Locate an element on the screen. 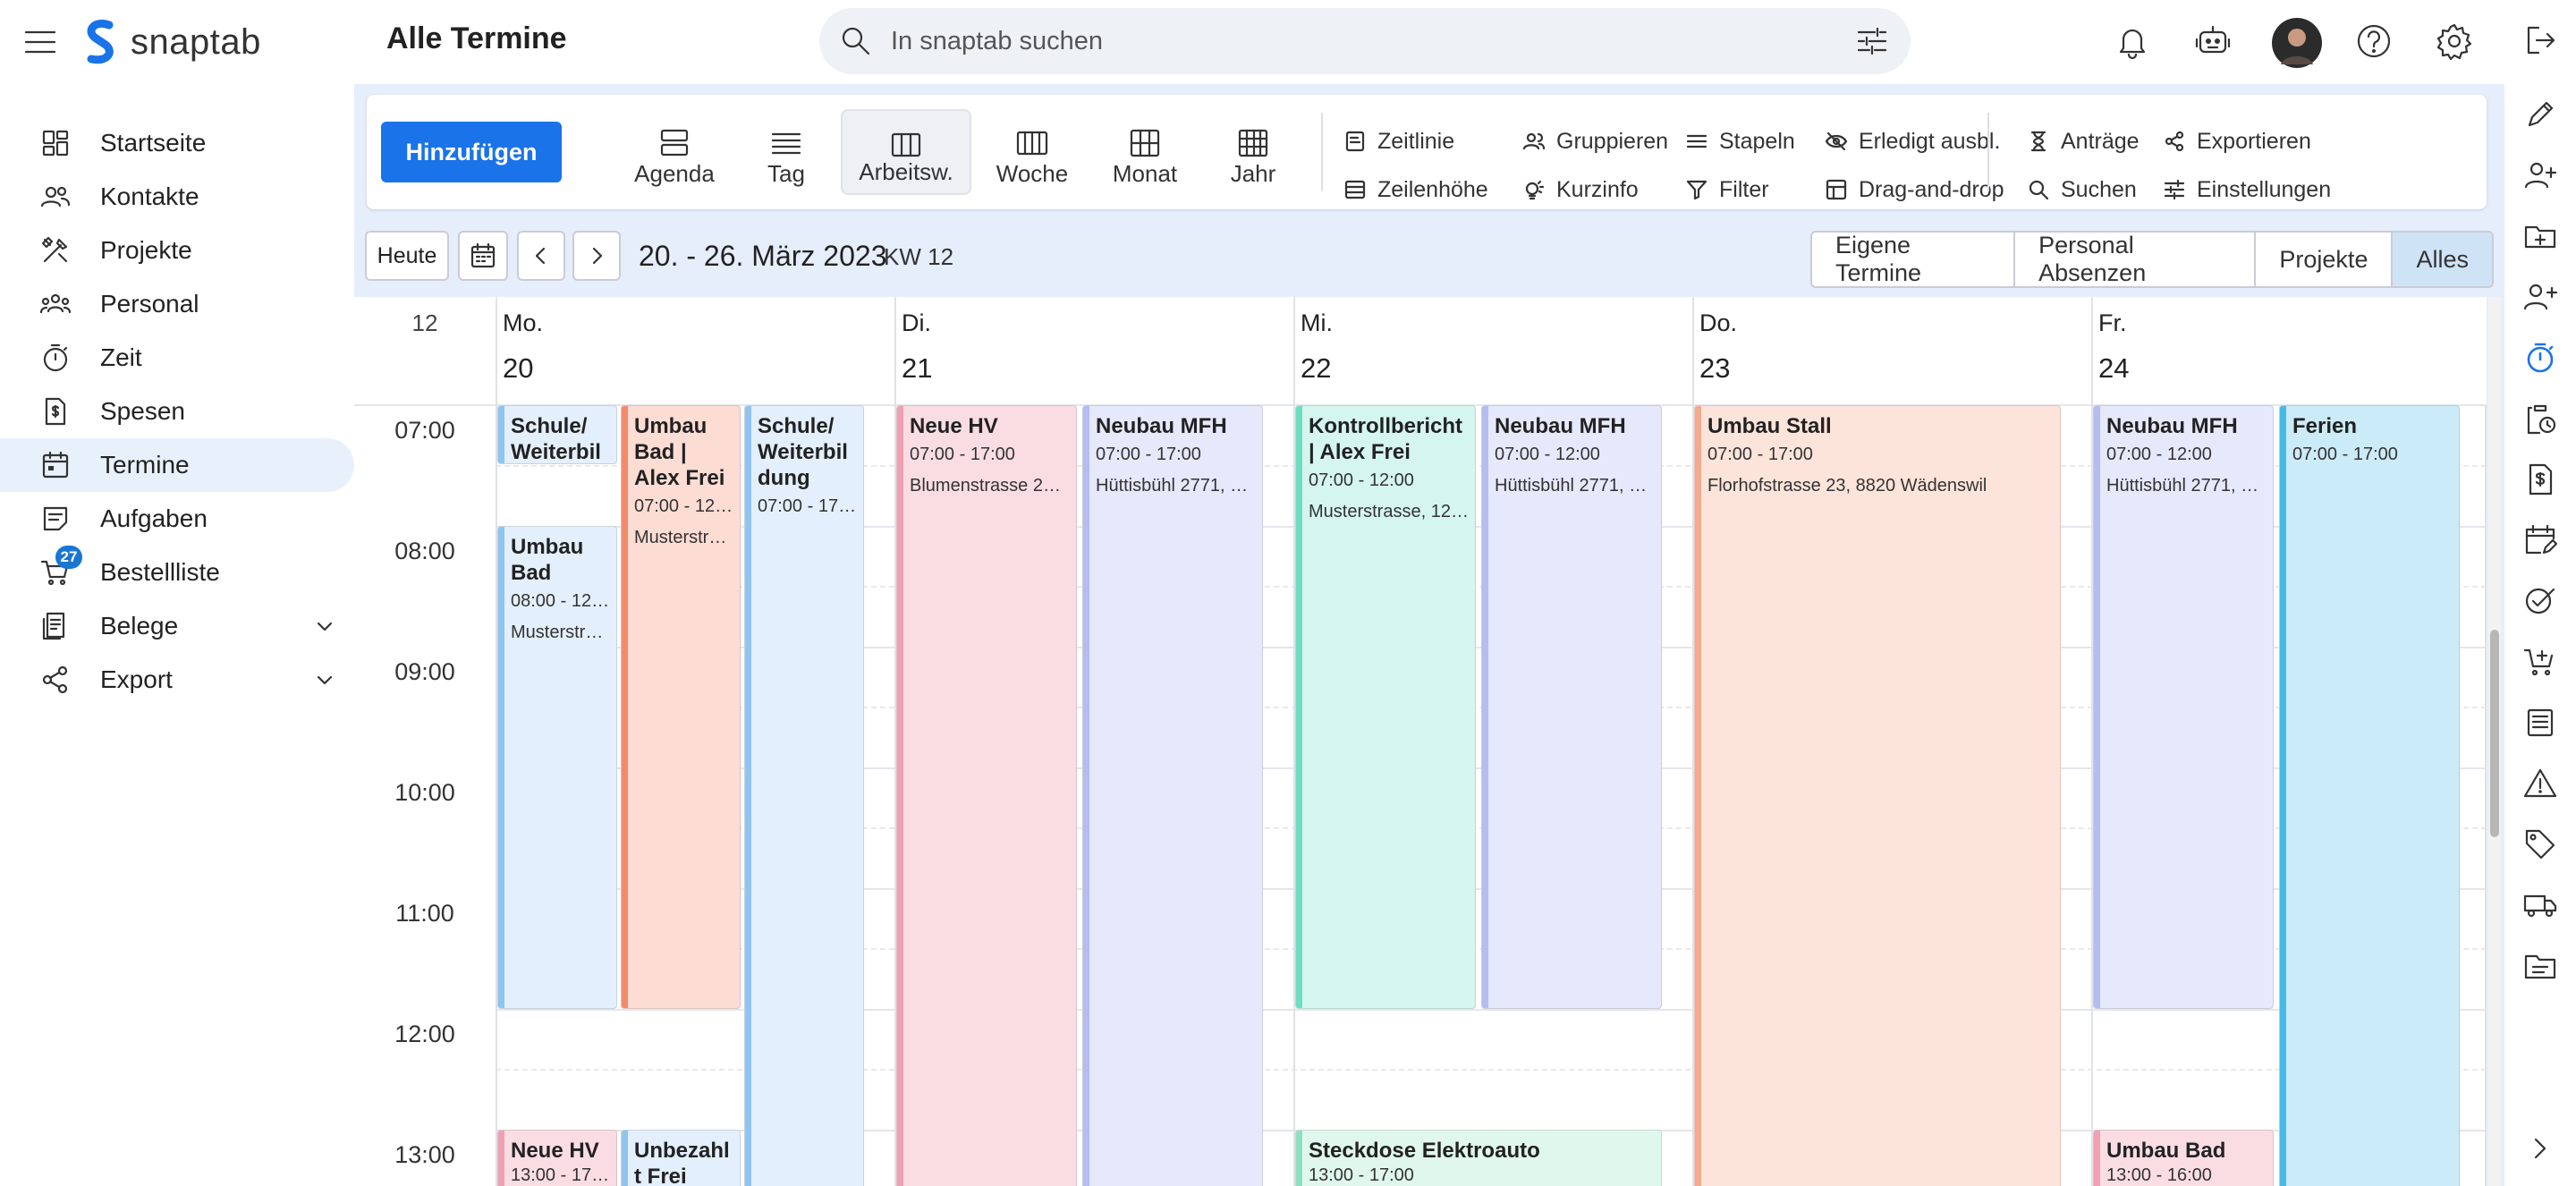  help-icon is located at coordinates (2373, 41).